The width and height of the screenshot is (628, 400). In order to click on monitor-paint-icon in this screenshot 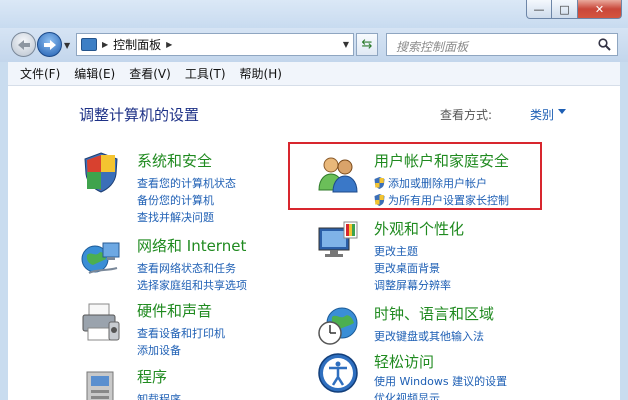, I will do `click(338, 240)`.